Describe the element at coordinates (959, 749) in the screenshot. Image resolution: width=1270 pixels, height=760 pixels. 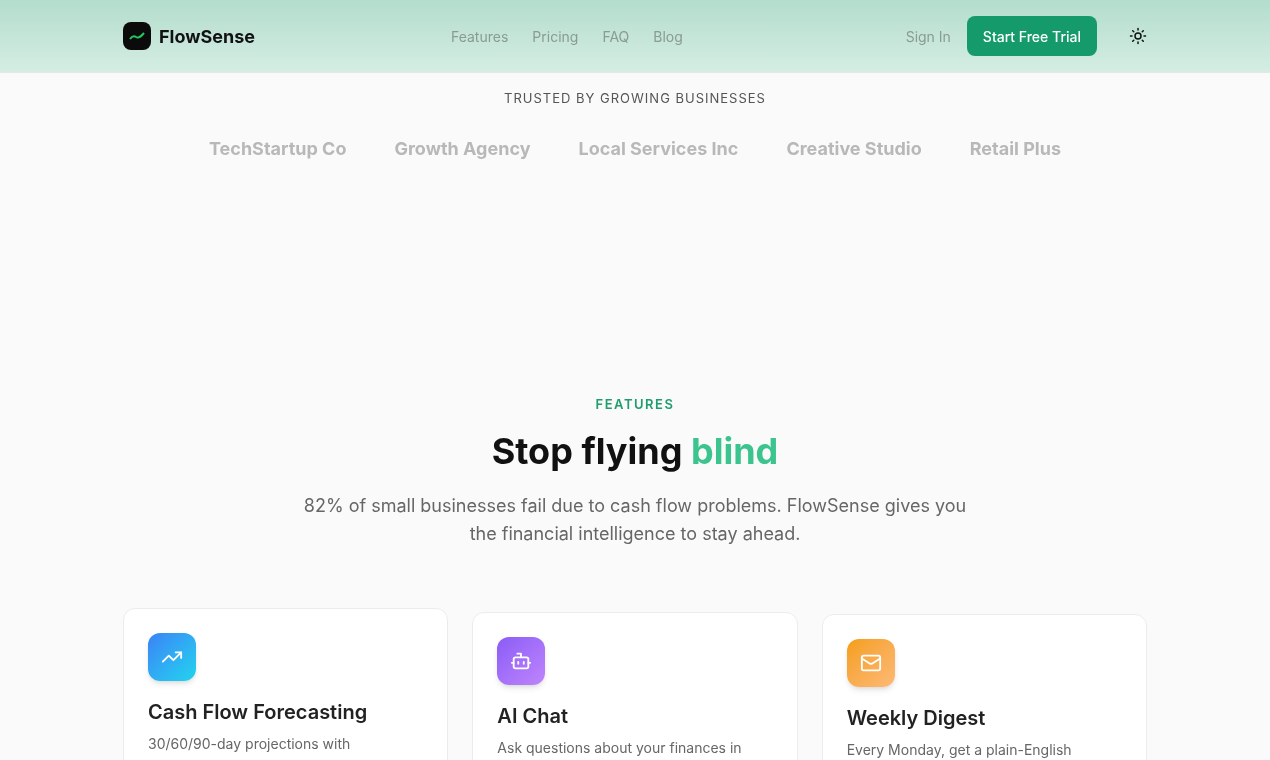
I see `card-text: Every Monday, get a plain-English` at that location.